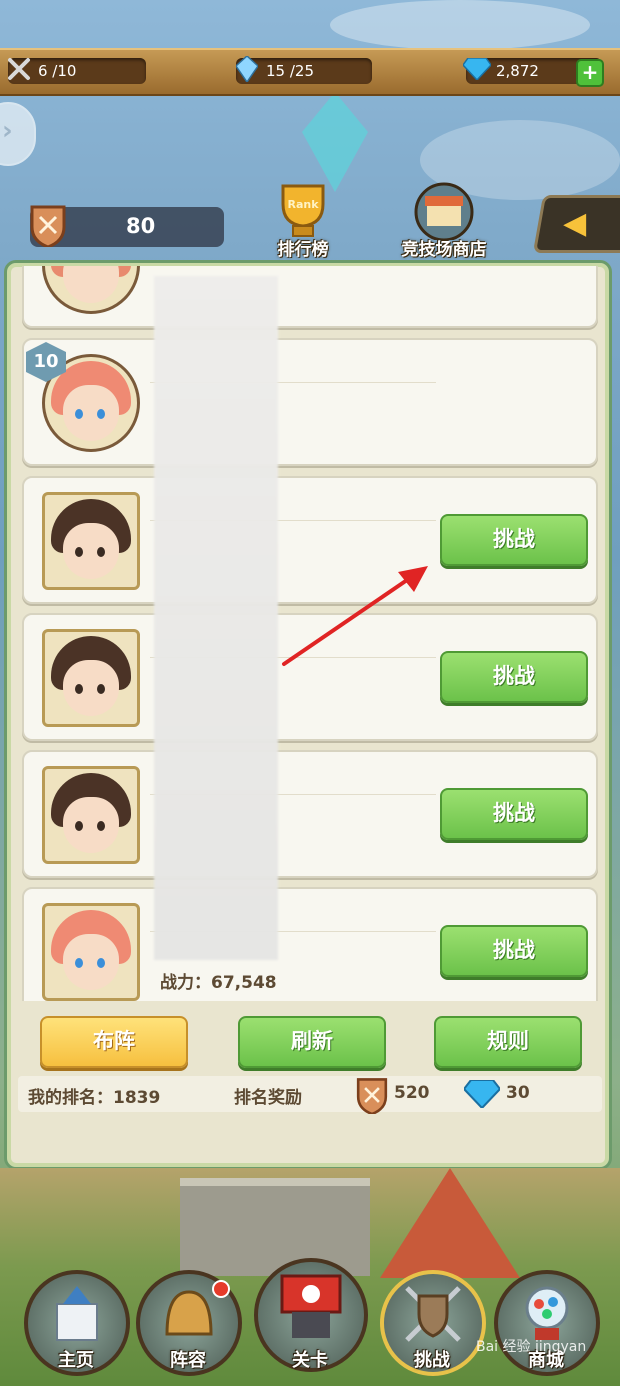 The width and height of the screenshot is (620, 1386). I want to click on opponent-card: 10, so click(310, 402).